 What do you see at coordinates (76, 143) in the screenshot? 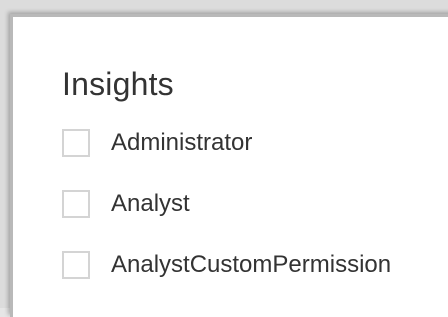
I see `administrator-checkbox` at bounding box center [76, 143].